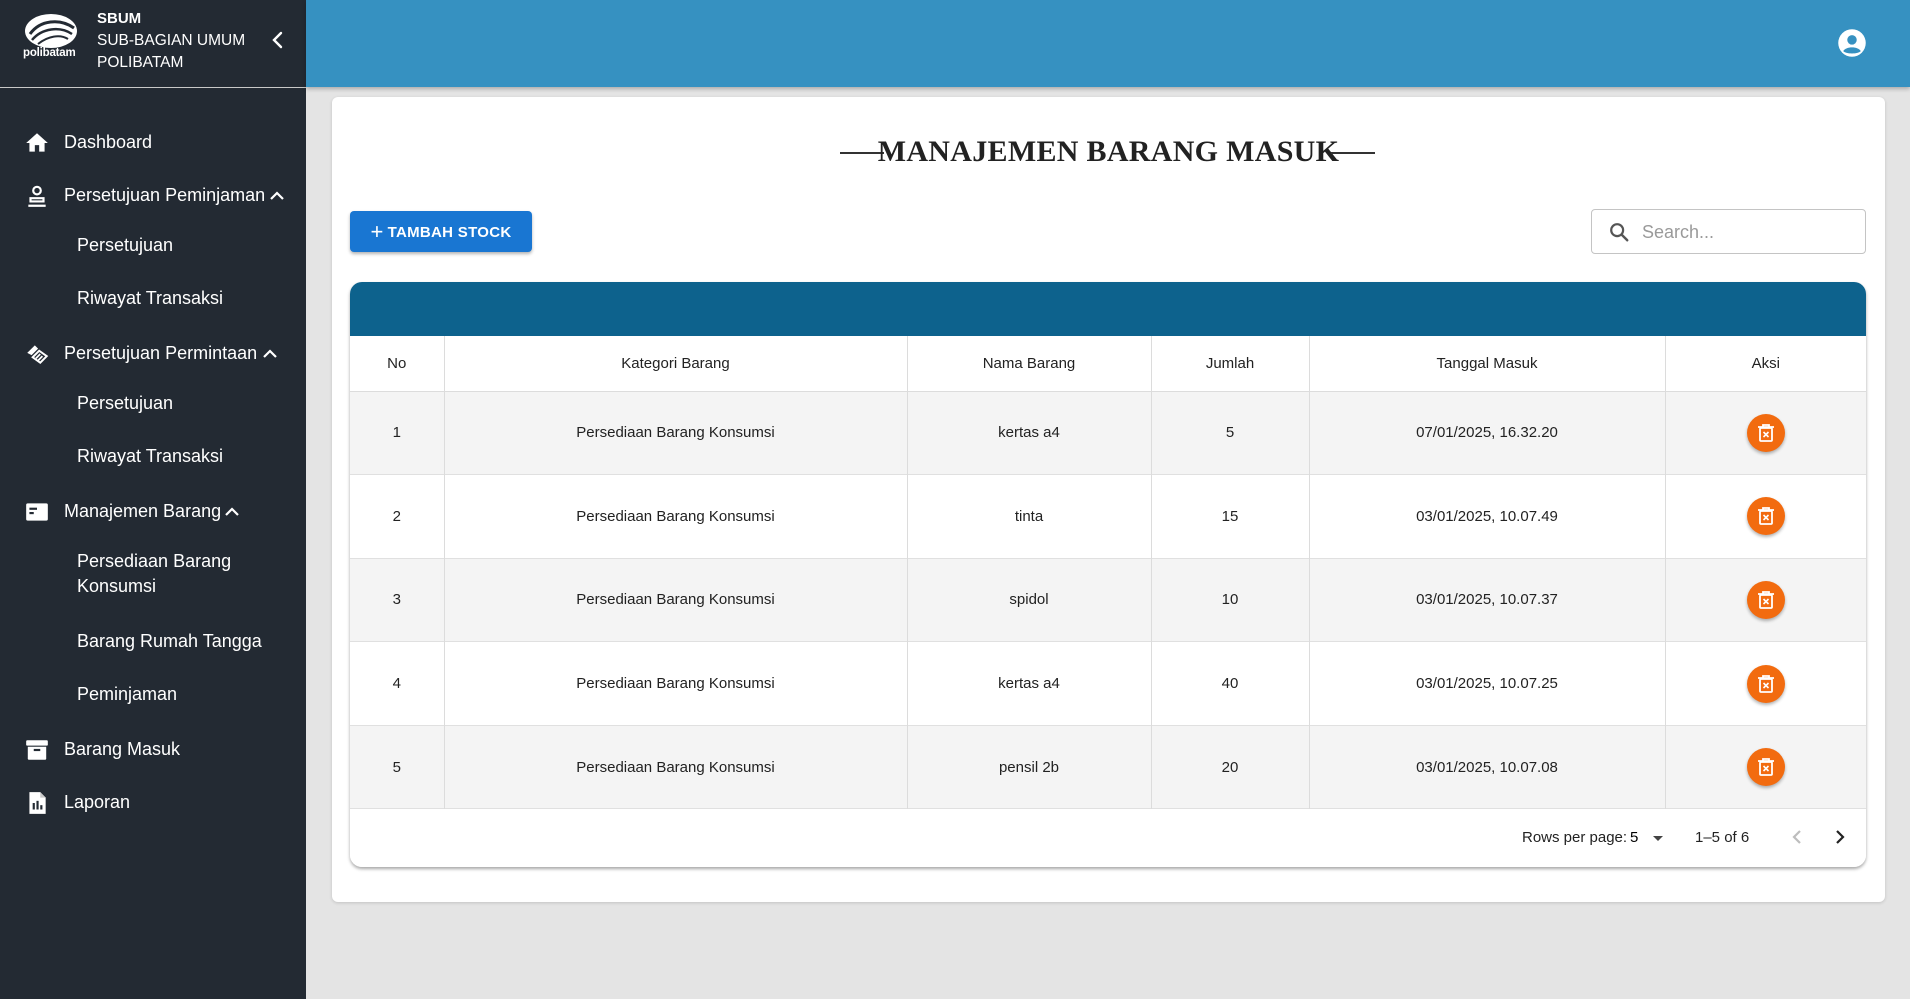 This screenshot has width=1910, height=999. What do you see at coordinates (1658, 838) in the screenshot?
I see `caret-down-icon` at bounding box center [1658, 838].